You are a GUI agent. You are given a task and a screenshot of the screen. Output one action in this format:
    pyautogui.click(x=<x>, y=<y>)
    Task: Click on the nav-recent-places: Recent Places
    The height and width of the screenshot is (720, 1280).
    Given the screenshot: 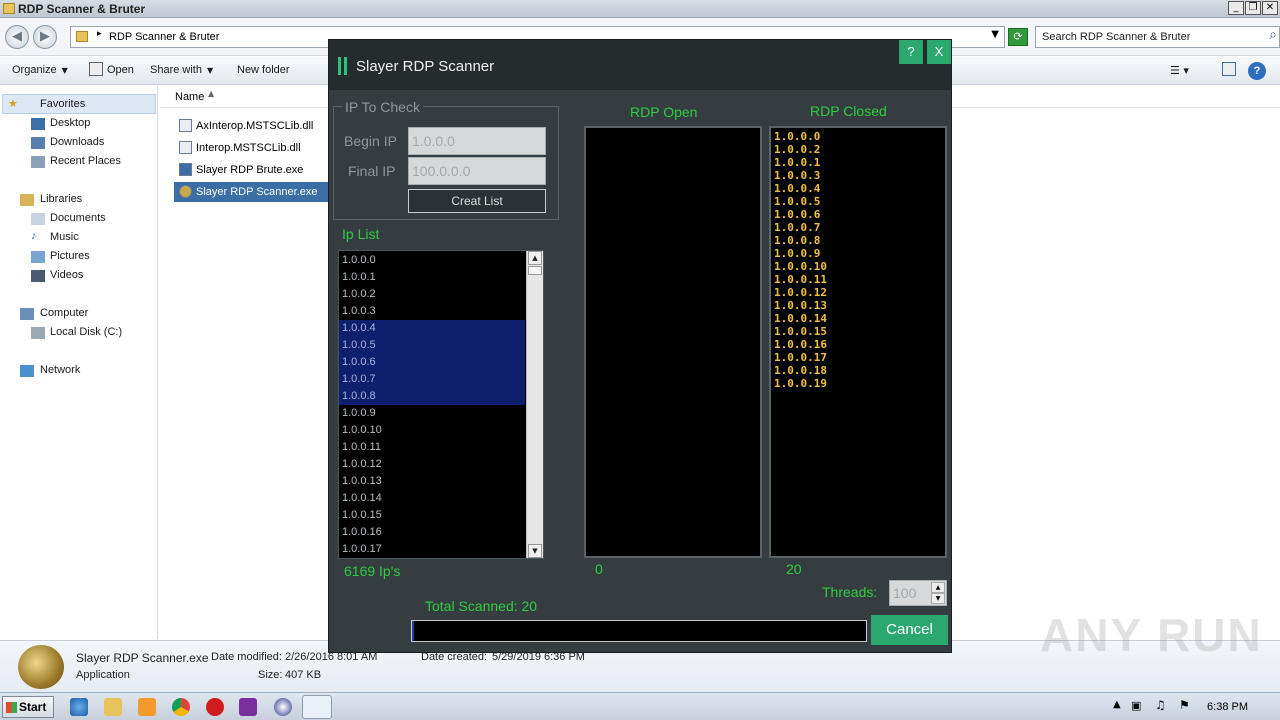 What is the action you would take?
    pyautogui.click(x=85, y=161)
    